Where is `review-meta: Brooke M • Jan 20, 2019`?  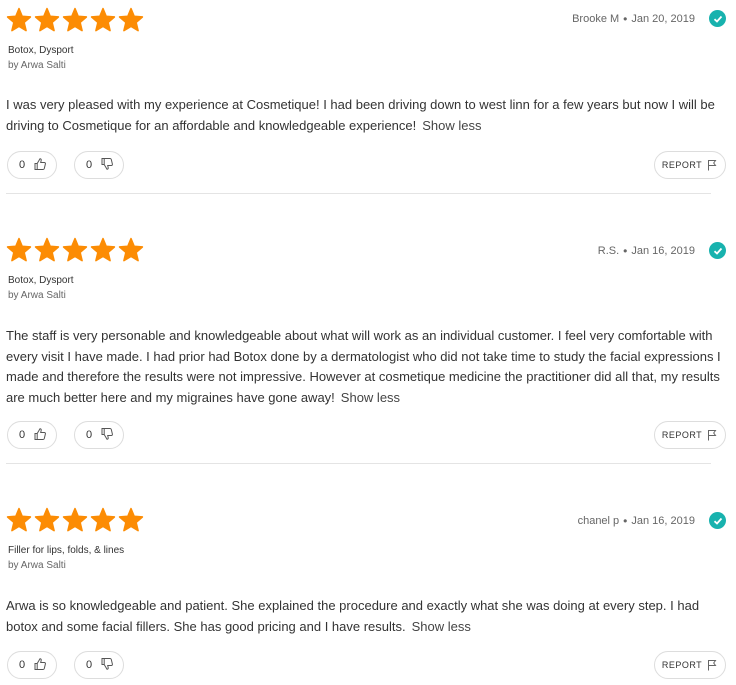
review-meta: Brooke M • Jan 20, 2019 is located at coordinates (649, 18).